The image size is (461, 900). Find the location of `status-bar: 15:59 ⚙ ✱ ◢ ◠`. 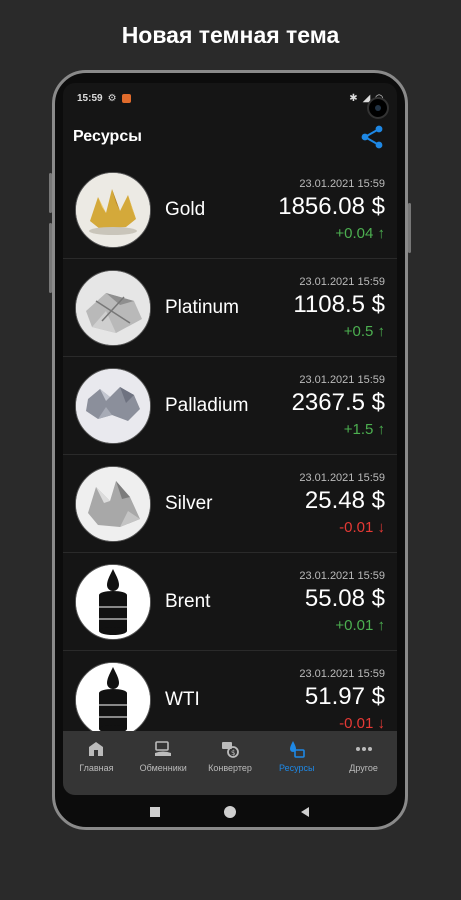

status-bar: 15:59 ⚙ ✱ ◢ ◠ is located at coordinates (230, 98).